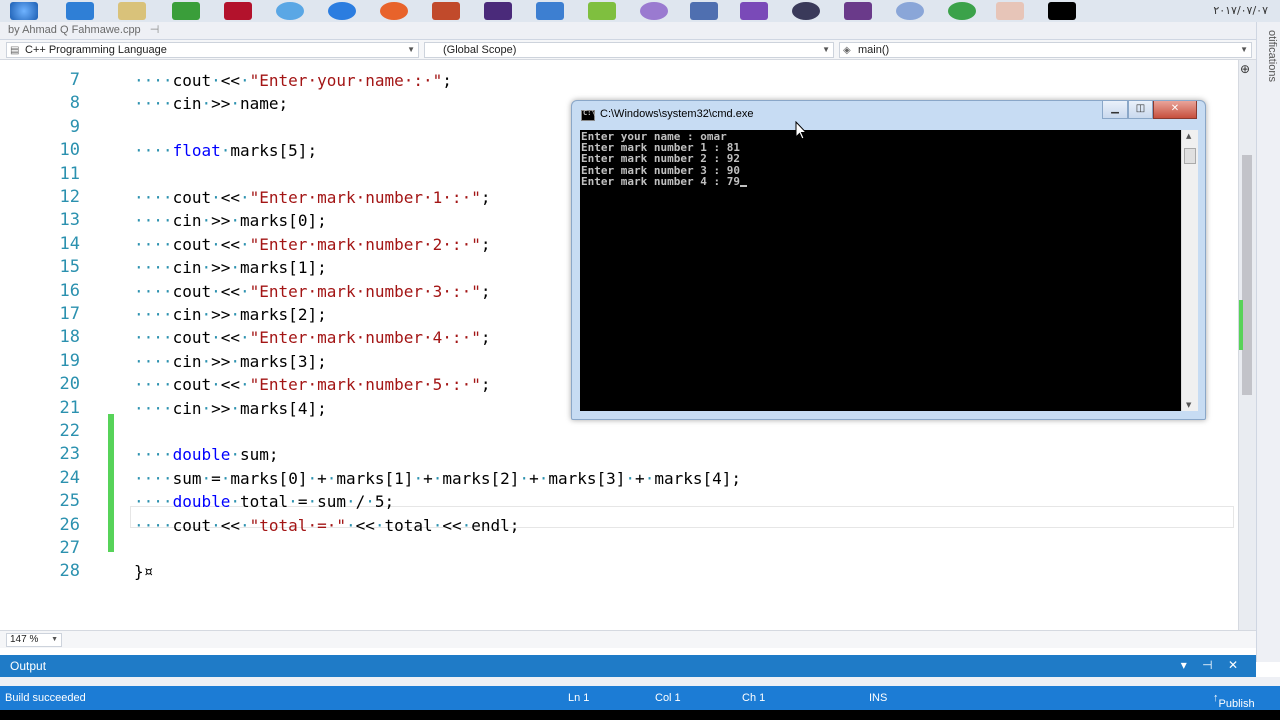  What do you see at coordinates (480, 50) in the screenshot?
I see `scope-dropdown-label: (Global Scope)` at bounding box center [480, 50].